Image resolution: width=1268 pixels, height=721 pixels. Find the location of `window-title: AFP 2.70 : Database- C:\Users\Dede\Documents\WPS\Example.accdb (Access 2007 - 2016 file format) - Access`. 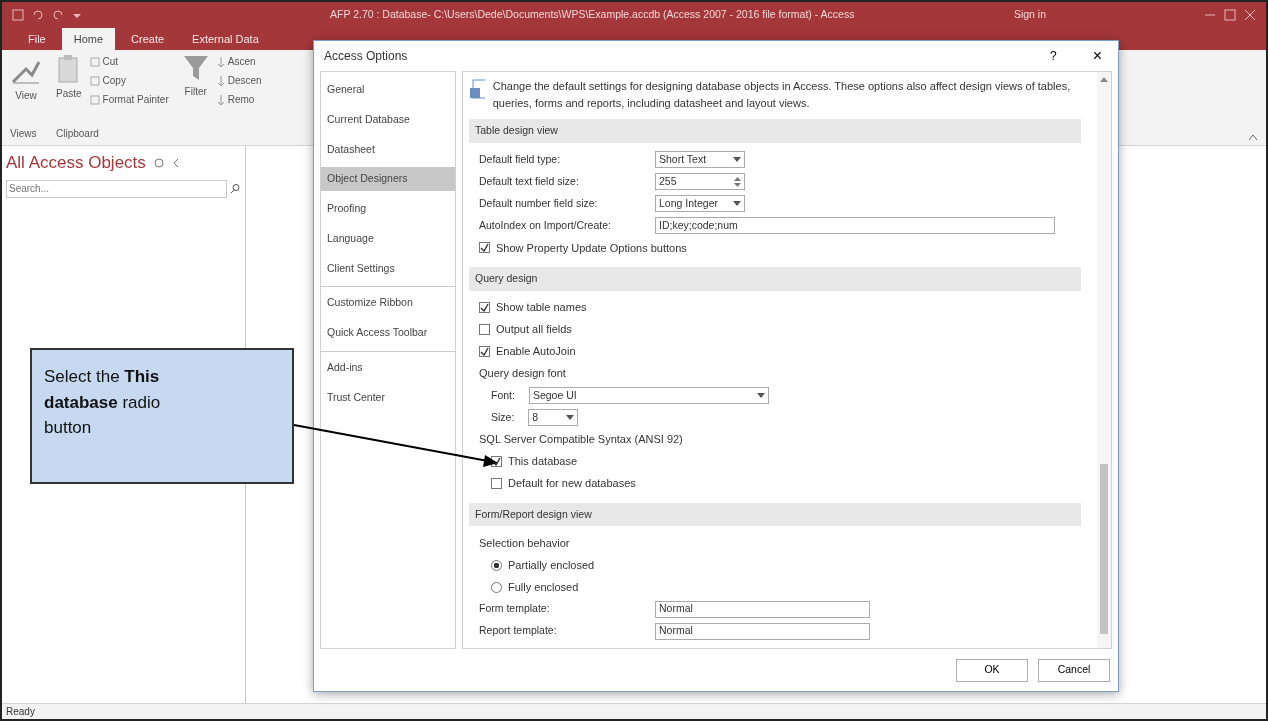

window-title: AFP 2.70 : Database- C:\Users\Dede\Documents\WPS\Example.accdb (Access 2007 - 2016 file format) - Access is located at coordinates (592, 15).